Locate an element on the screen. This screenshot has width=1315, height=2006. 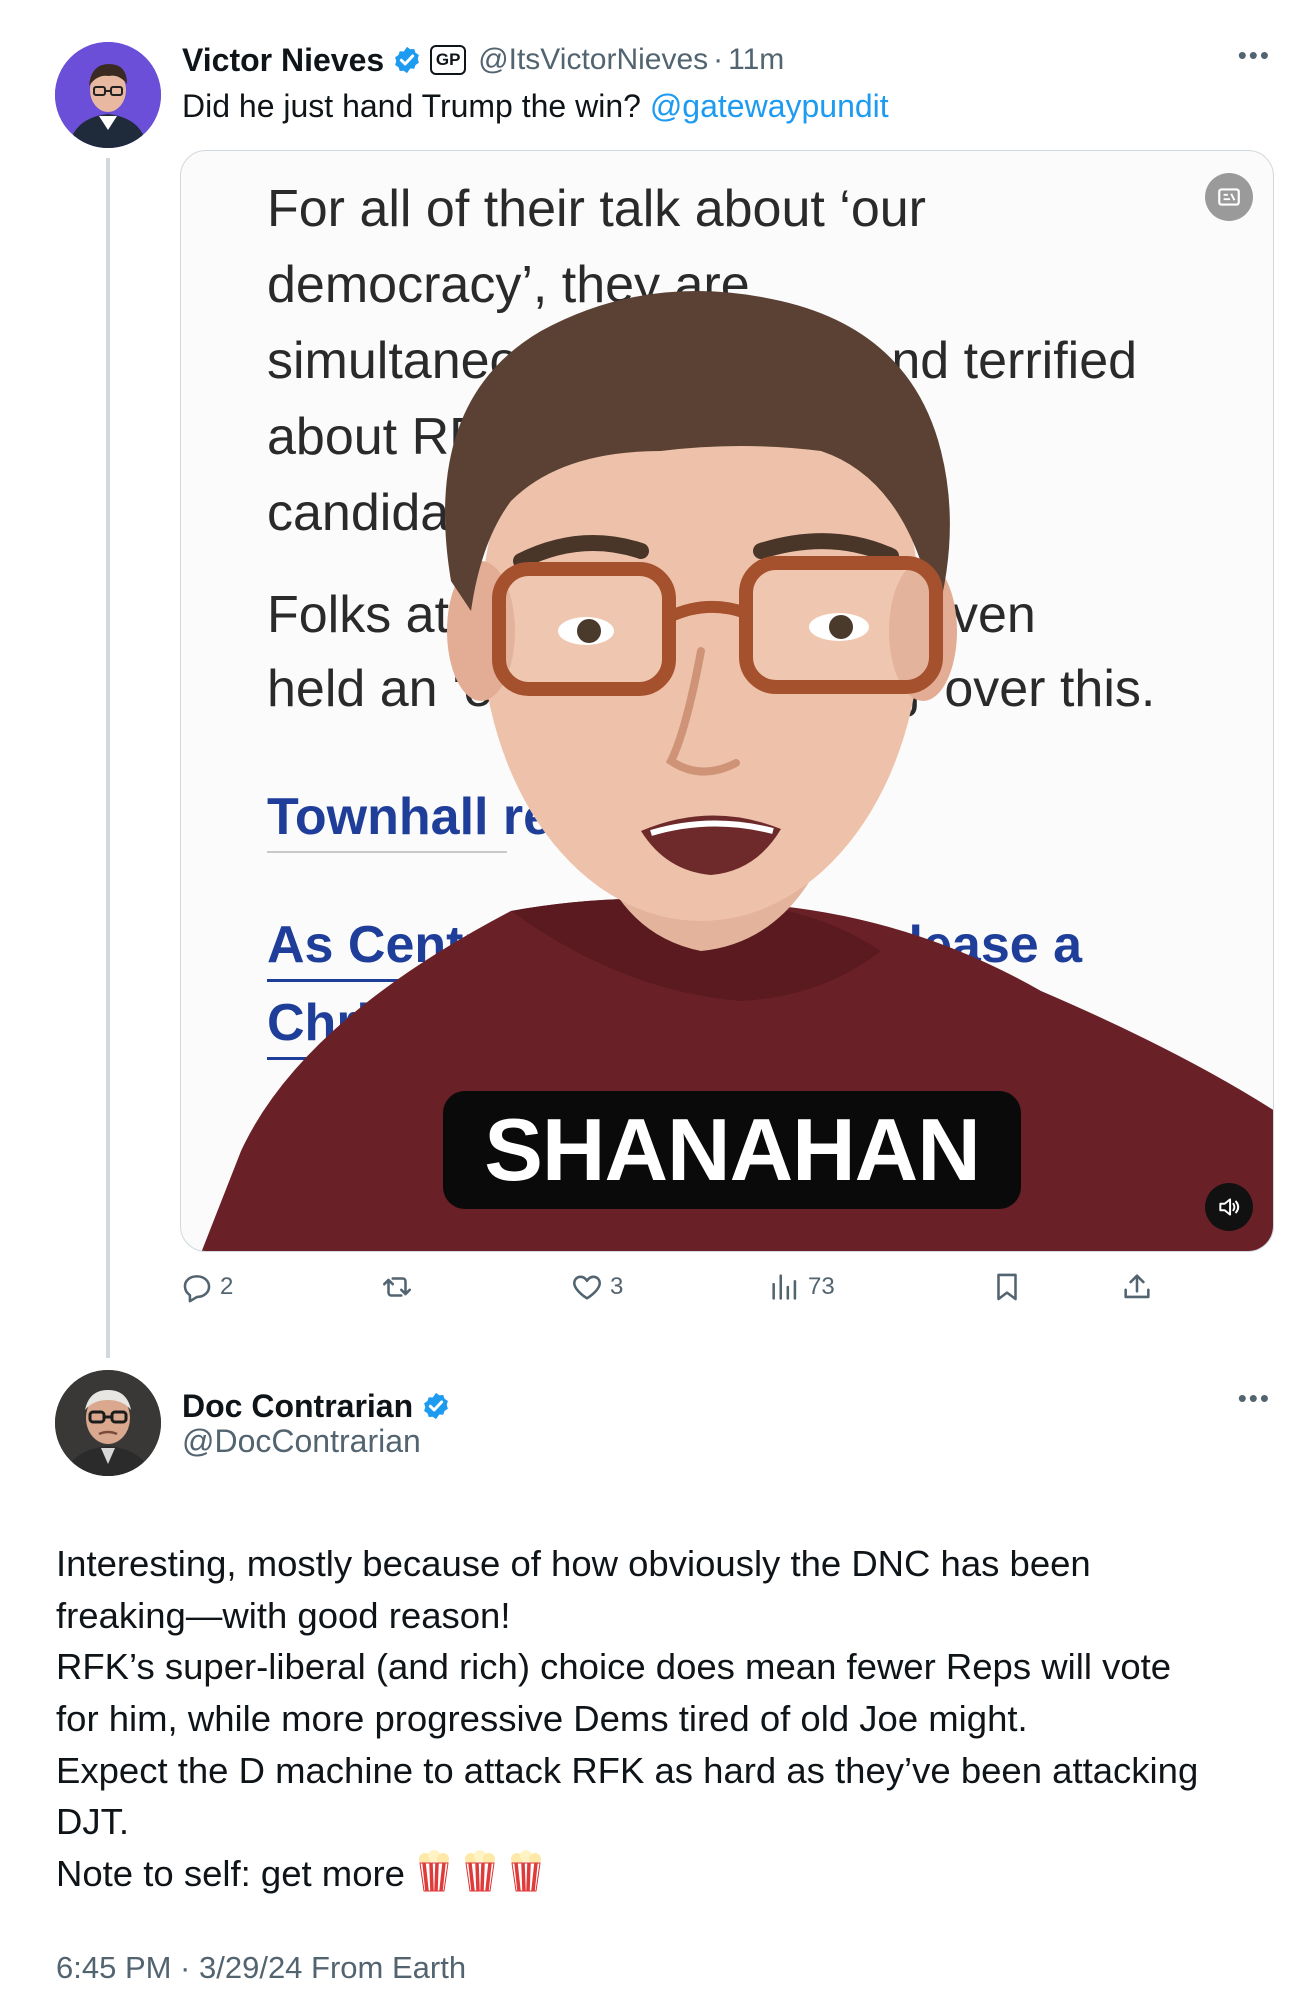
author-avatar is located at coordinates (108, 95).